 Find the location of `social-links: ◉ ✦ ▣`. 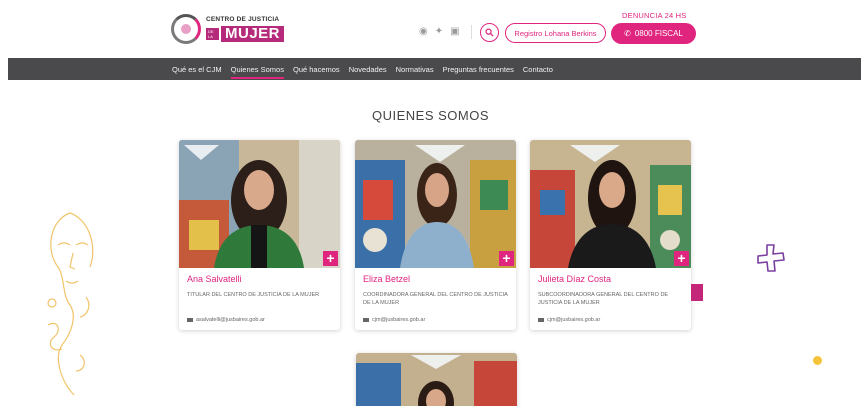

social-links: ◉ ✦ ▣ is located at coordinates (439, 32).